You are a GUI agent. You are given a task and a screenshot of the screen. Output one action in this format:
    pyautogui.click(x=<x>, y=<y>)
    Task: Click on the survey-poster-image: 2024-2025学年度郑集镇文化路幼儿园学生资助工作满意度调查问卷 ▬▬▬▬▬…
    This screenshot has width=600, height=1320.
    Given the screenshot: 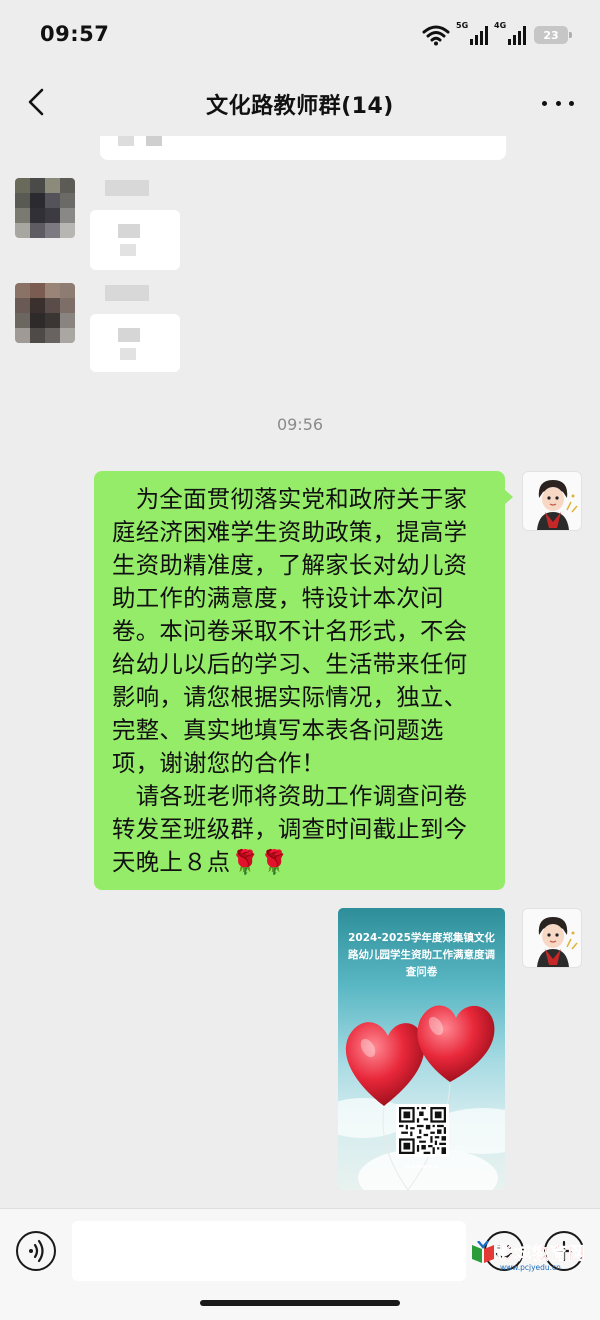 What is the action you would take?
    pyautogui.click(x=421, y=1049)
    